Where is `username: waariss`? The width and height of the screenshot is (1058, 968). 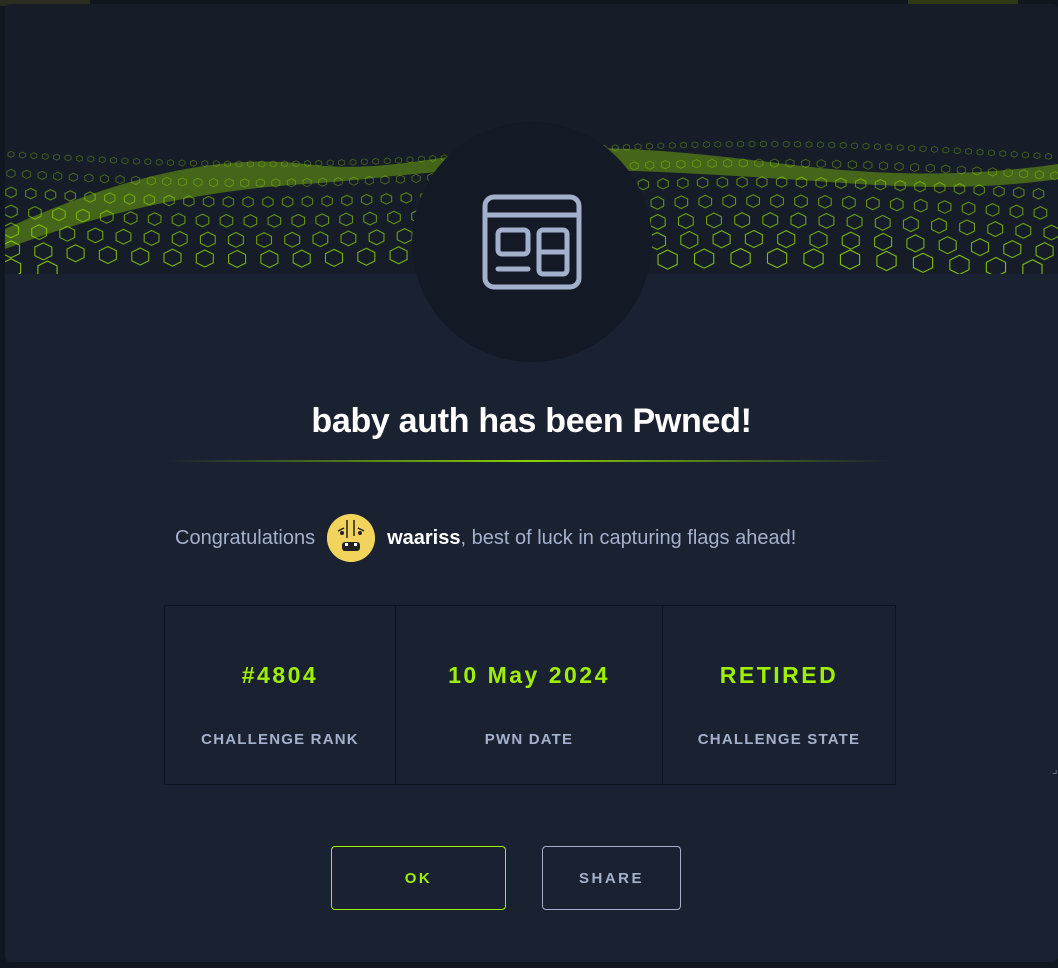 username: waariss is located at coordinates (423, 538).